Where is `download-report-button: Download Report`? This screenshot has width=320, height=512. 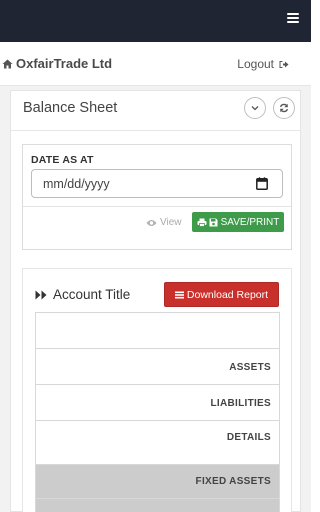
download-report-button: Download Report is located at coordinates (221, 294).